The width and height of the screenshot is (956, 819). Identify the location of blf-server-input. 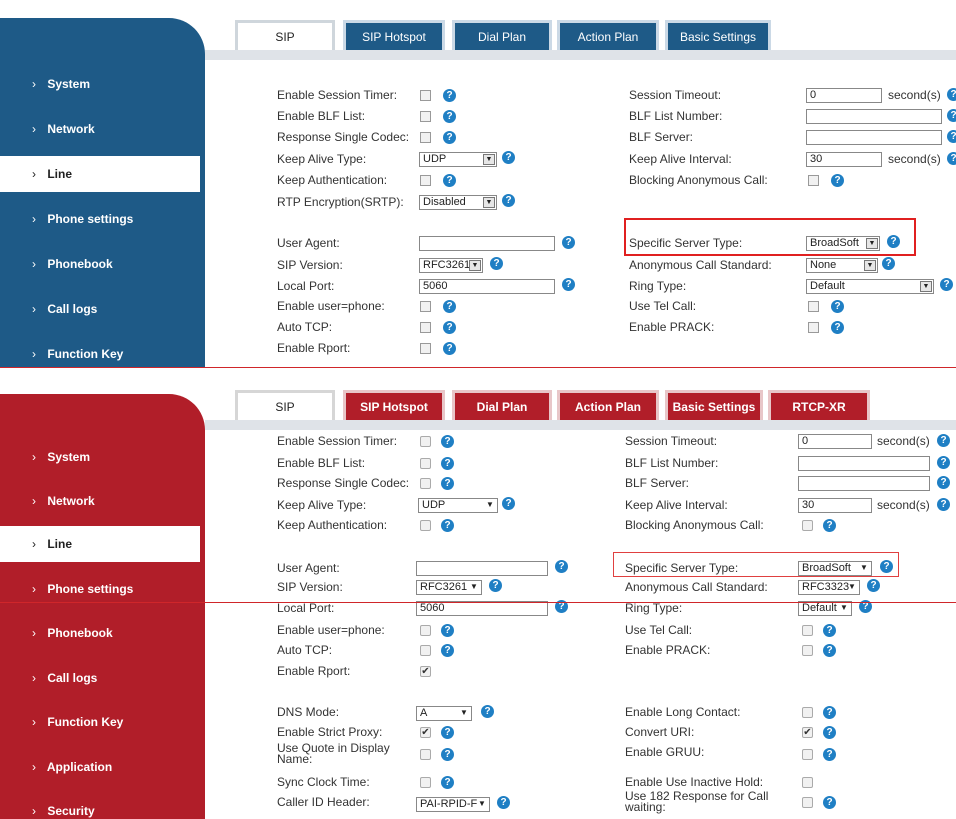
(874, 137).